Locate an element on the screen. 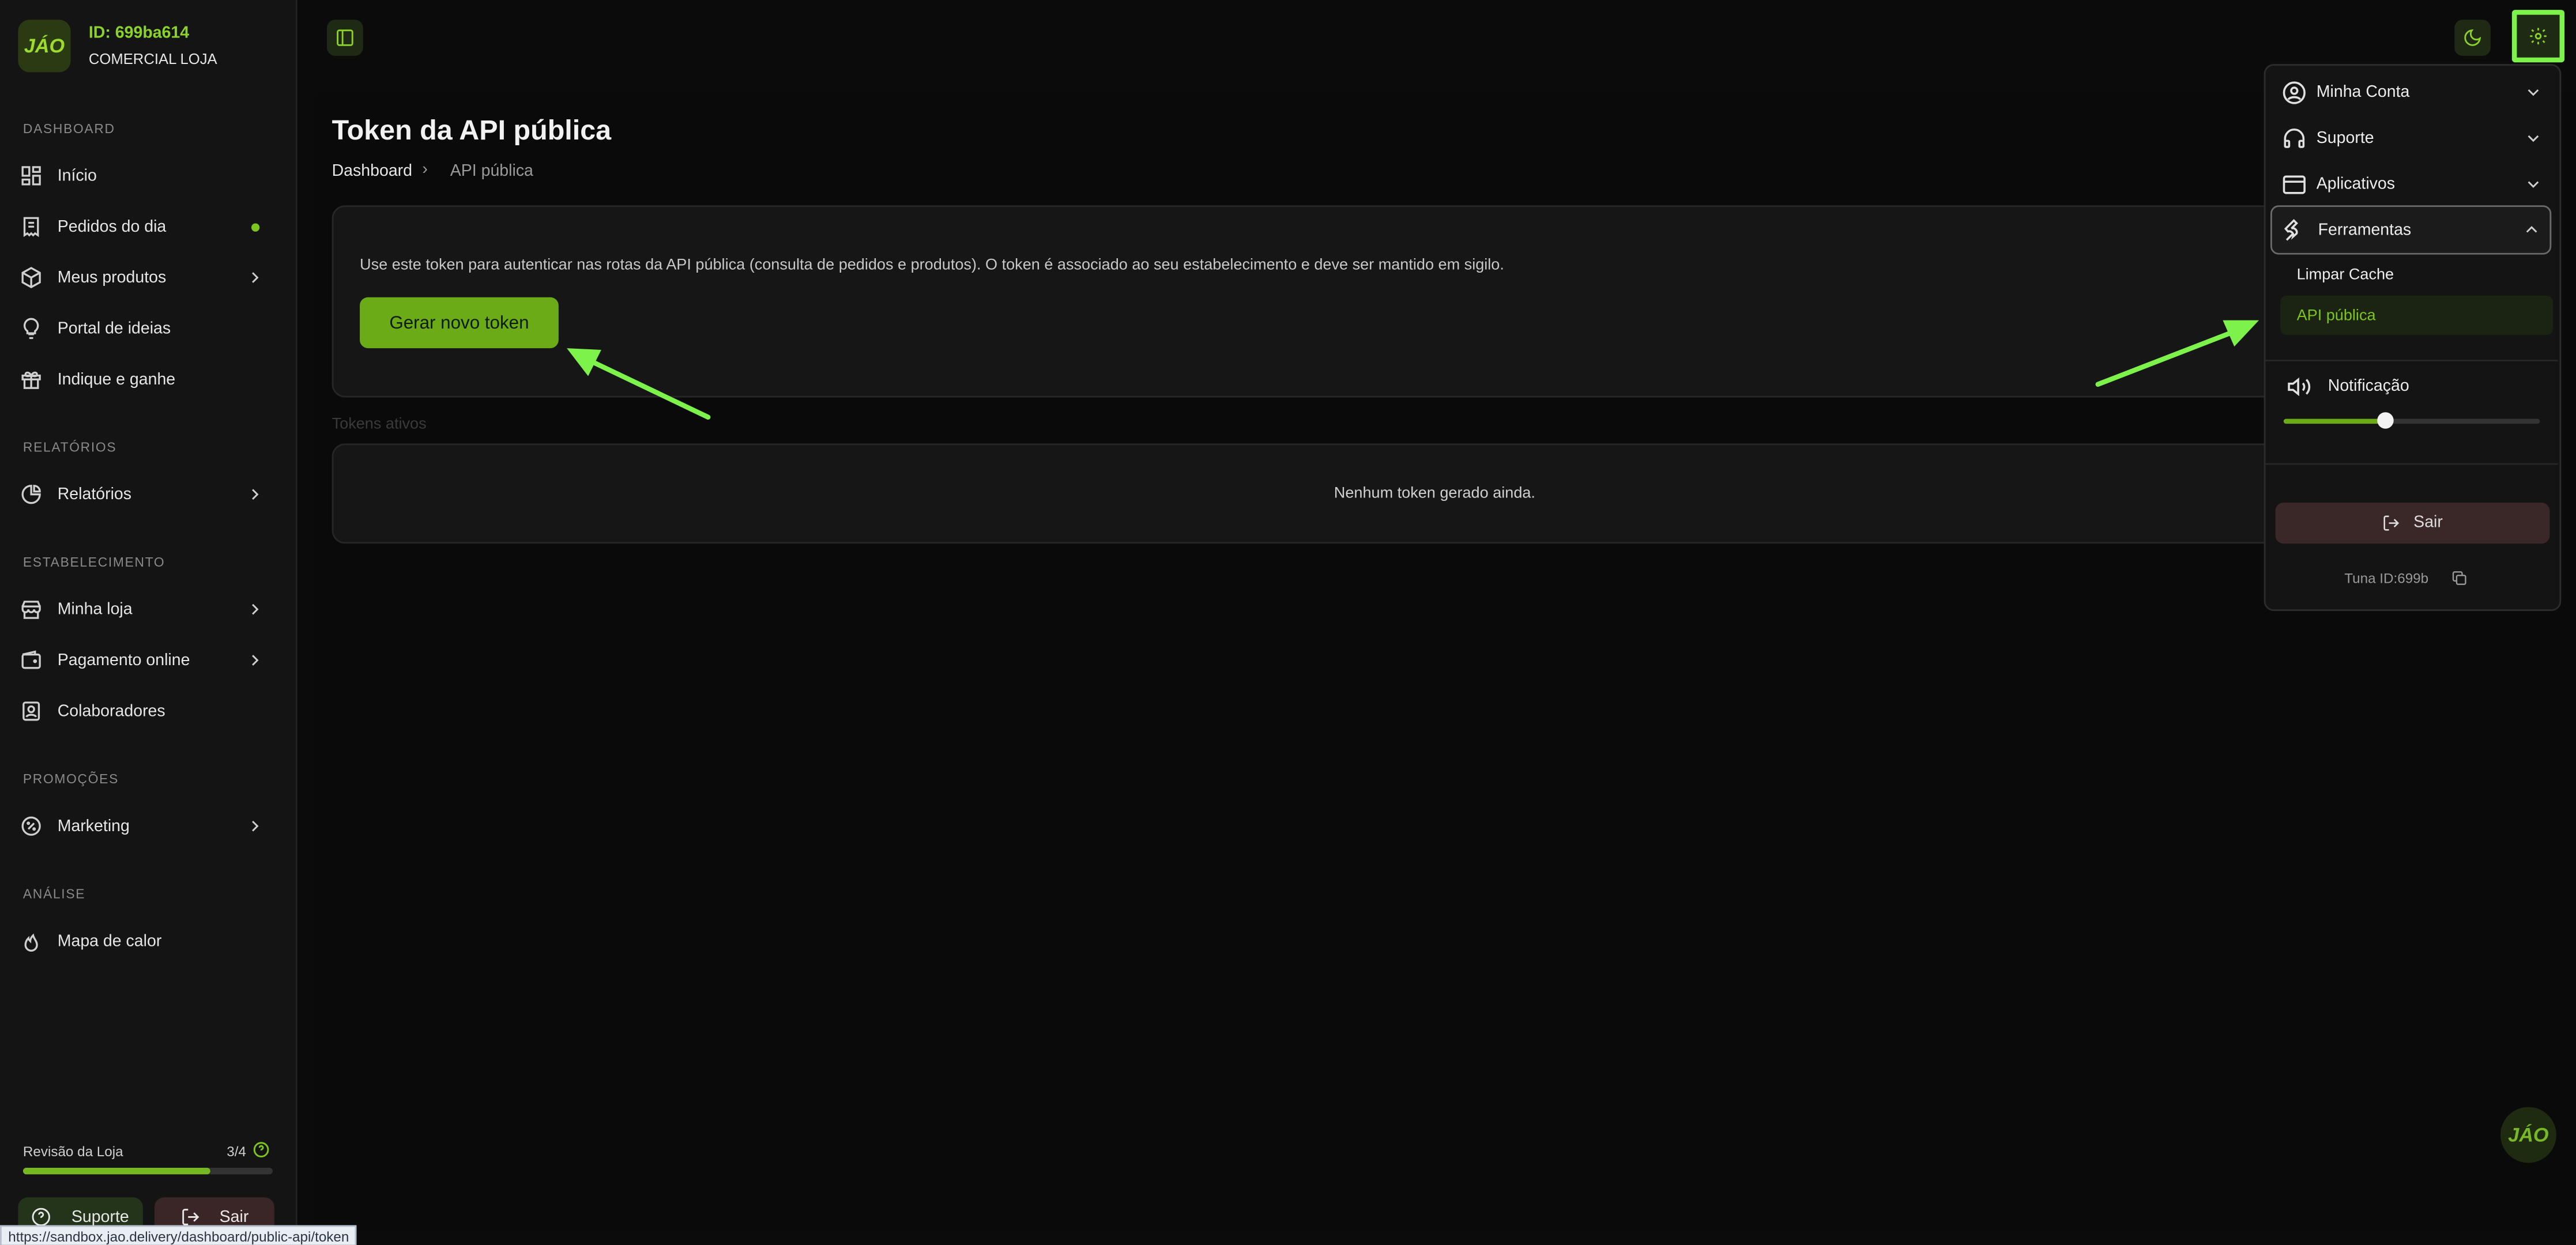 The height and width of the screenshot is (1245, 2576). notification-volume-slider is located at coordinates (2411, 420).